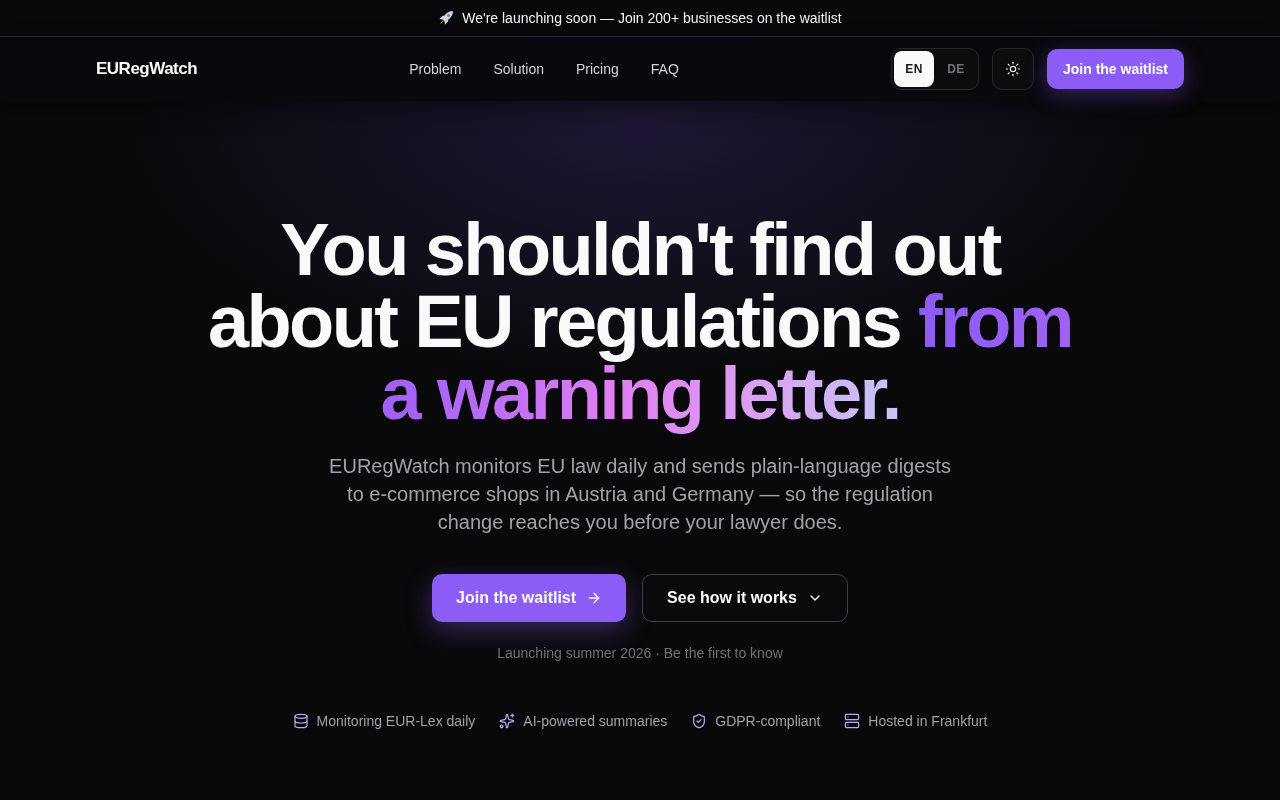  I want to click on feature-label: AI-powered summaries, so click(595, 721).